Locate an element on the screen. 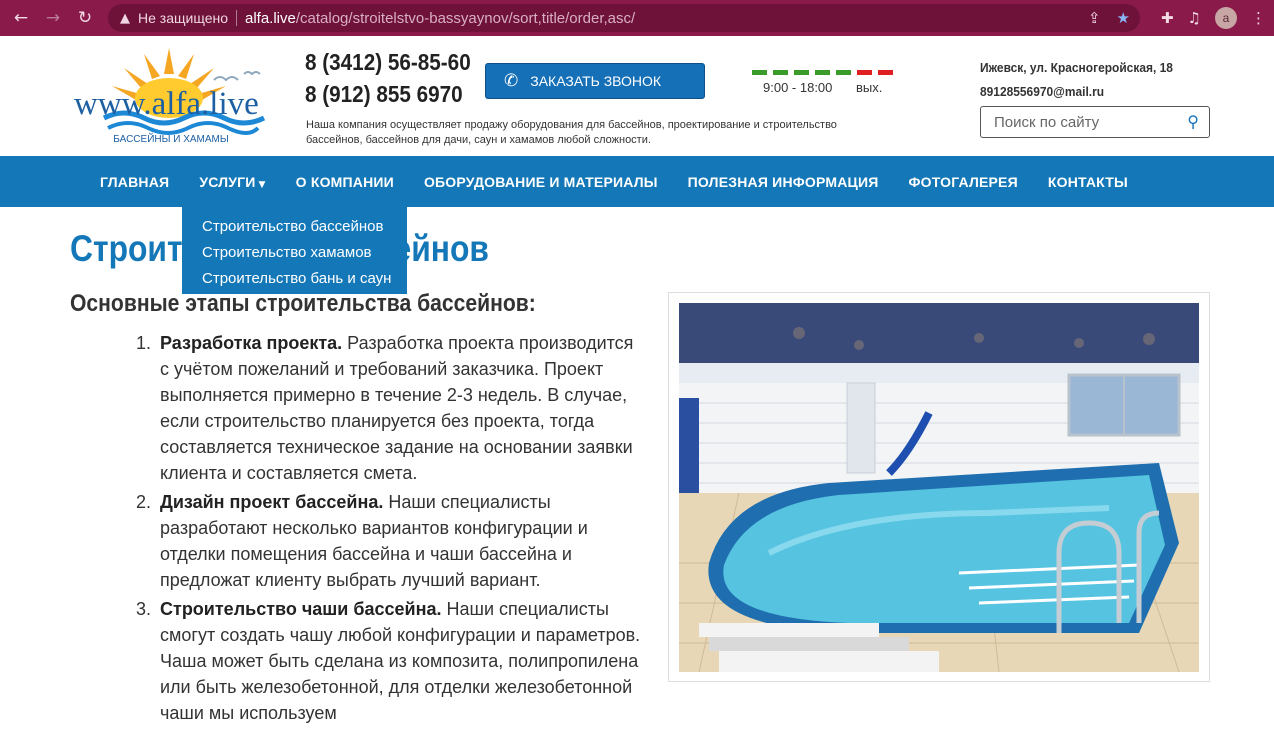 This screenshot has width=1274, height=730. phone-primary: 8 (3412) 56-85-60 is located at coordinates (388, 62).